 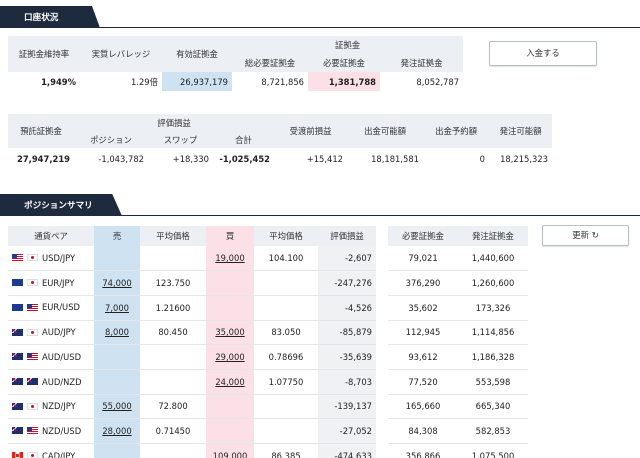 I want to click on swap-value: +18,330, so click(x=190, y=158).